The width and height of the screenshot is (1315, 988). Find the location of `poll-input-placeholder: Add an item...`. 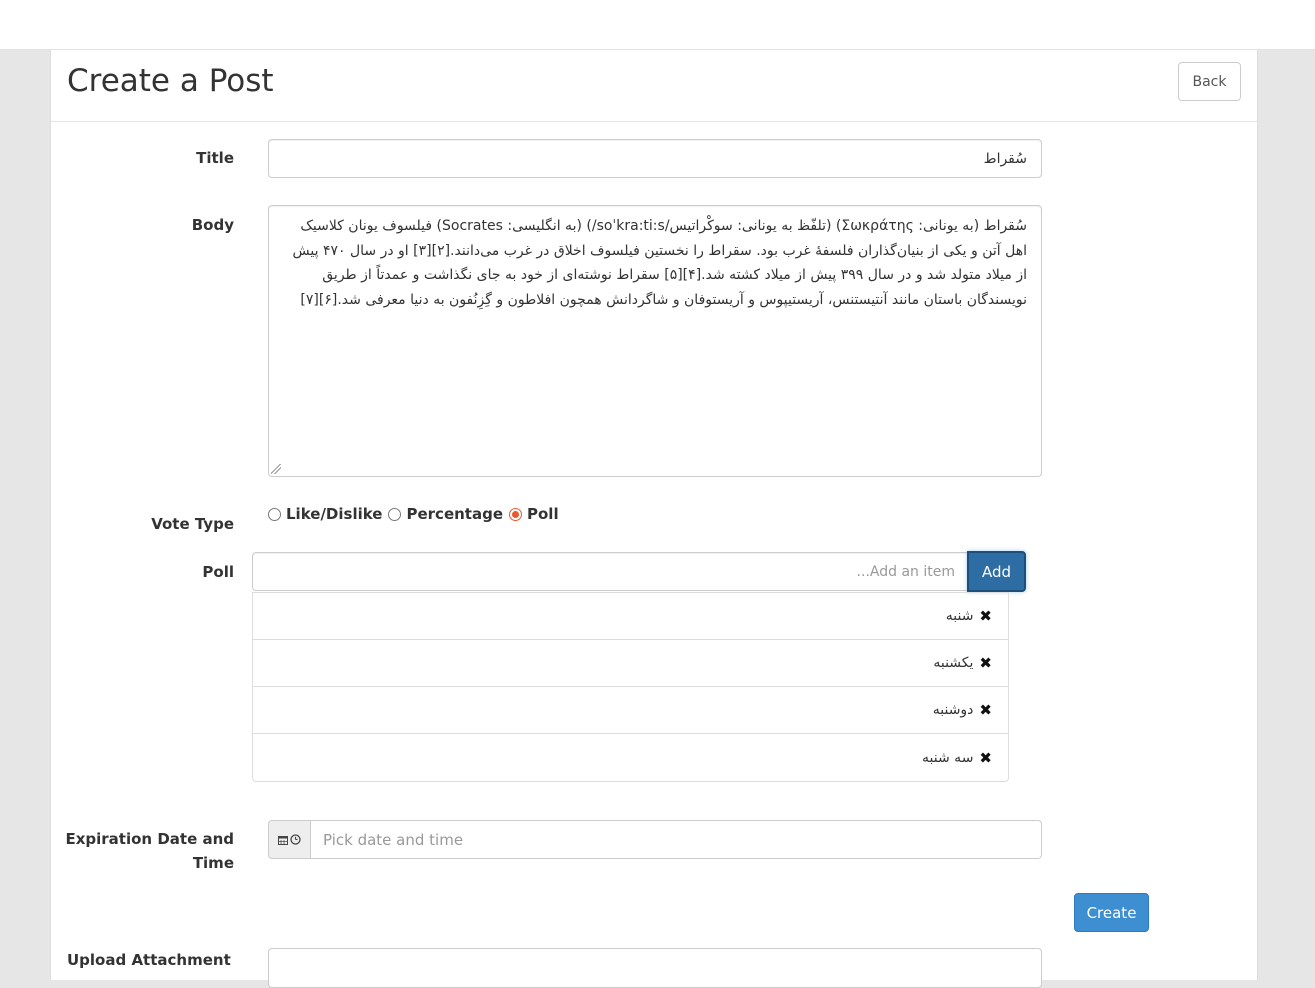

poll-input-placeholder: Add an item... is located at coordinates (905, 571).